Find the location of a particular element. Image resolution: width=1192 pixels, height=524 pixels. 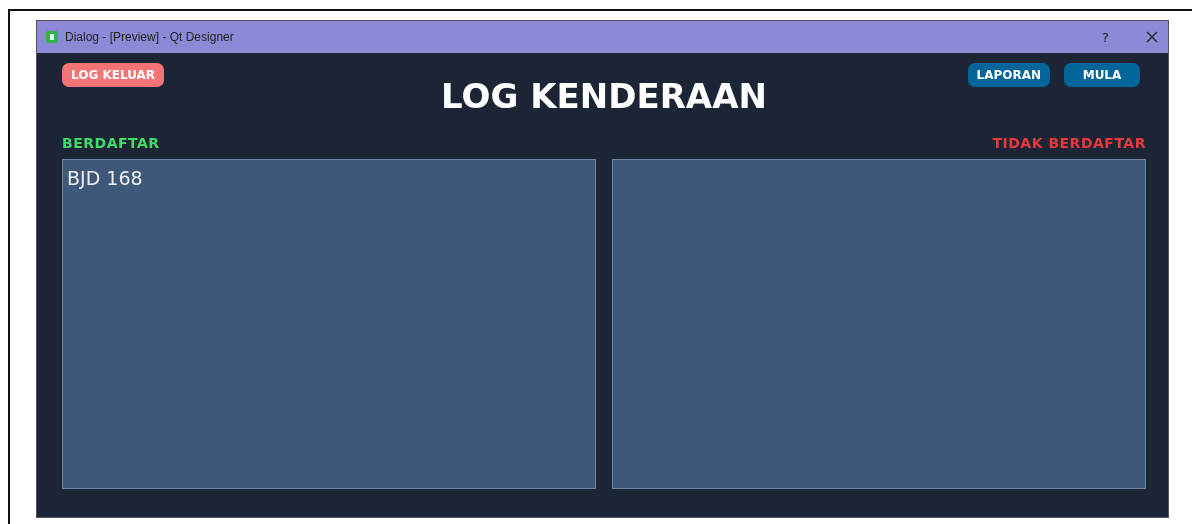

page-heading: LOG KENDERAAN is located at coordinates (604, 96).